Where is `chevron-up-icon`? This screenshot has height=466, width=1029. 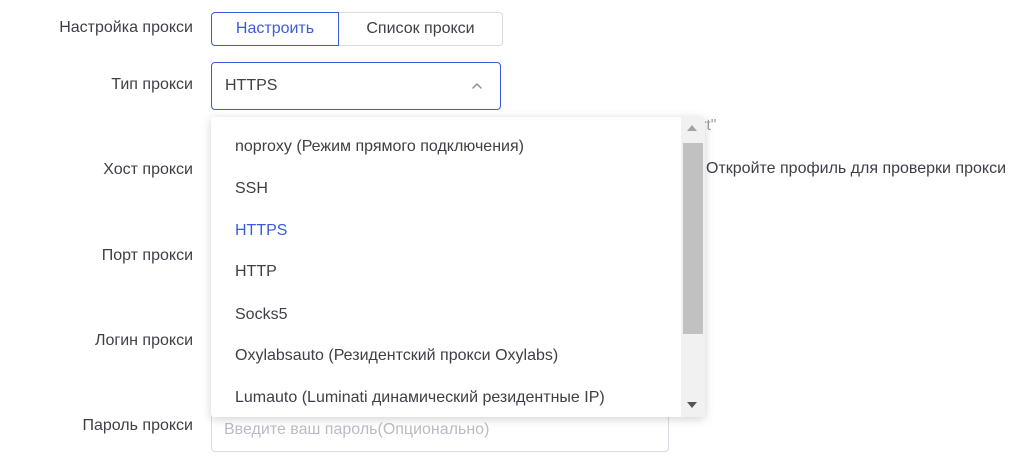 chevron-up-icon is located at coordinates (477, 86).